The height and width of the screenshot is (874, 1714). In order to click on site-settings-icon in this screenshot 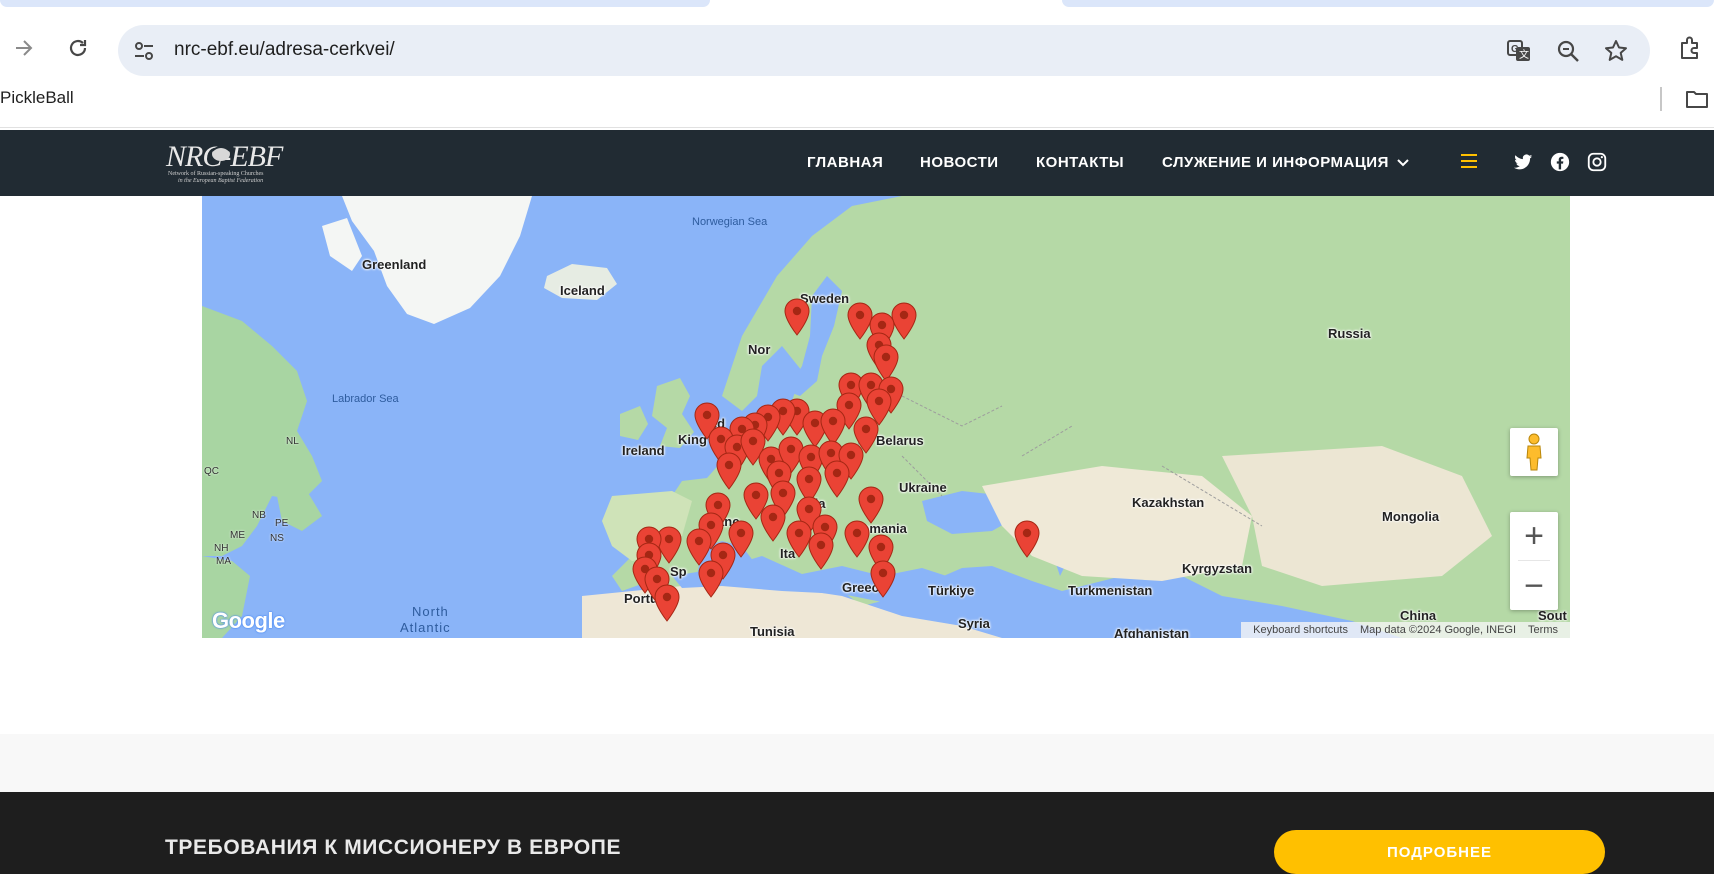, I will do `click(144, 51)`.